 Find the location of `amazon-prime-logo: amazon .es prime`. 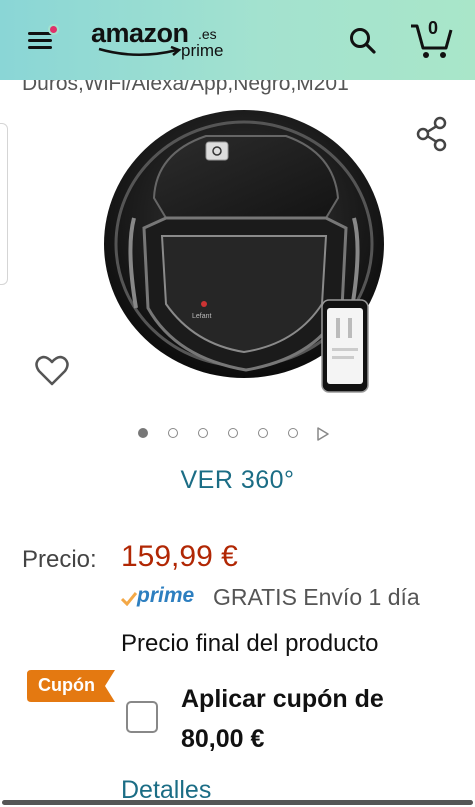

amazon-prime-logo: amazon .es prime is located at coordinates (161, 41).